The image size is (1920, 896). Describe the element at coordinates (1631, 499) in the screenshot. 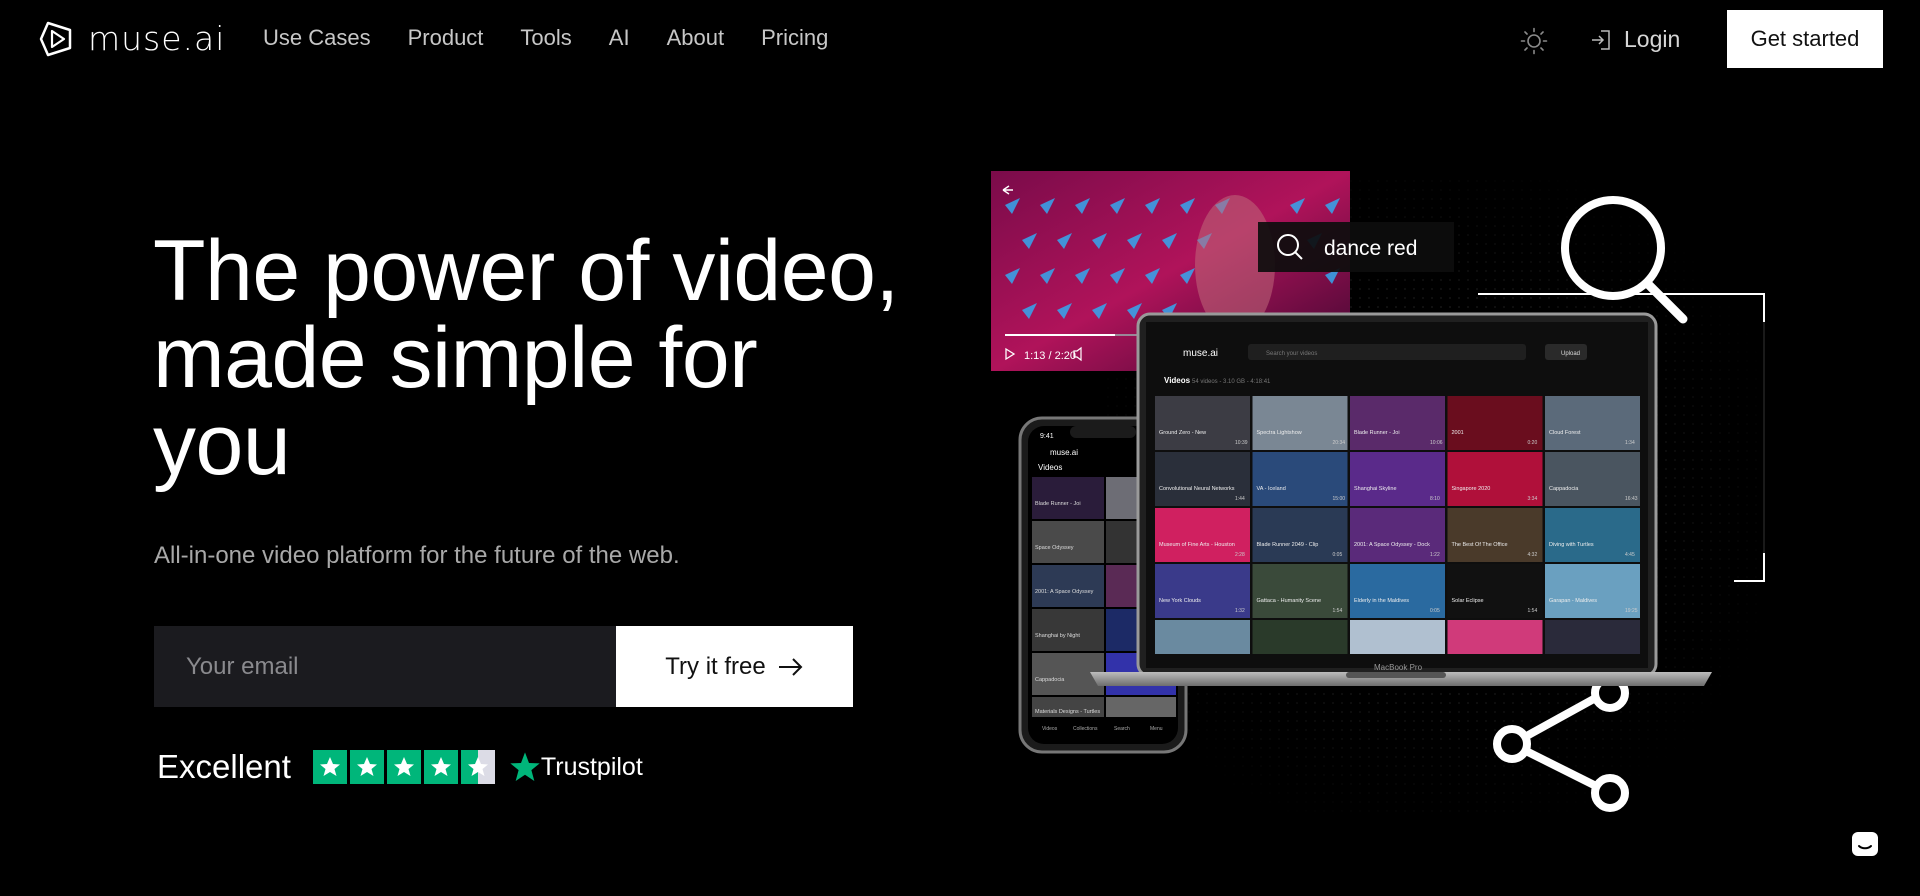

I see `video-thumbnail-duration: 16:43` at that location.